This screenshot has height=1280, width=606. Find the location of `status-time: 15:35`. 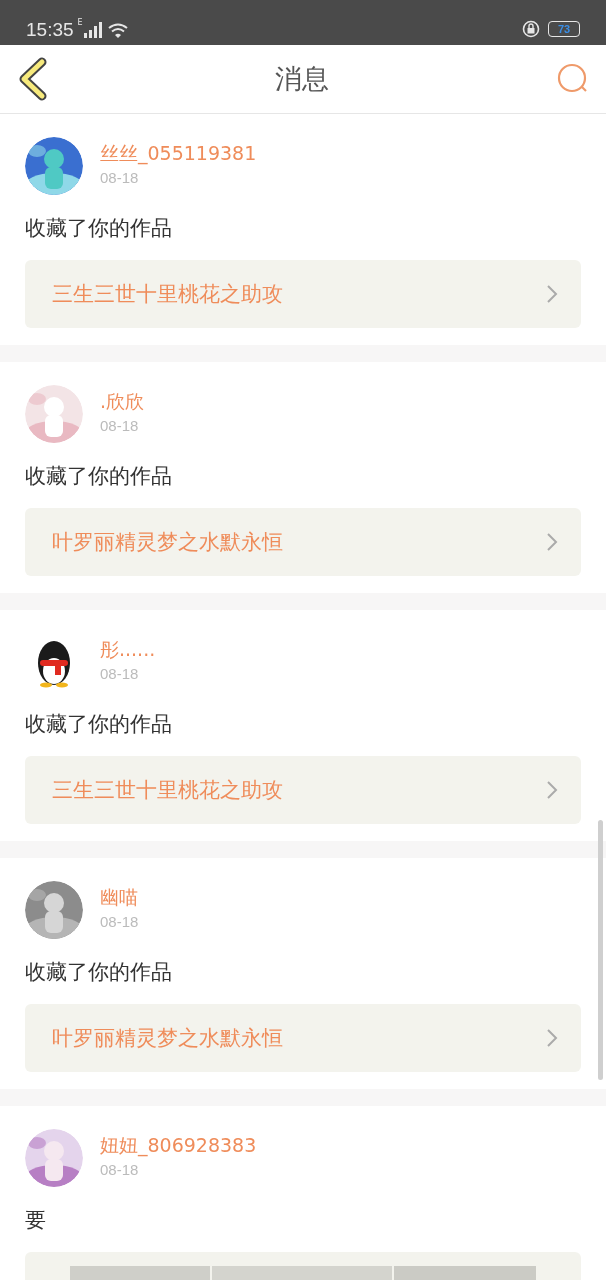

status-time: 15:35 is located at coordinates (50, 30).